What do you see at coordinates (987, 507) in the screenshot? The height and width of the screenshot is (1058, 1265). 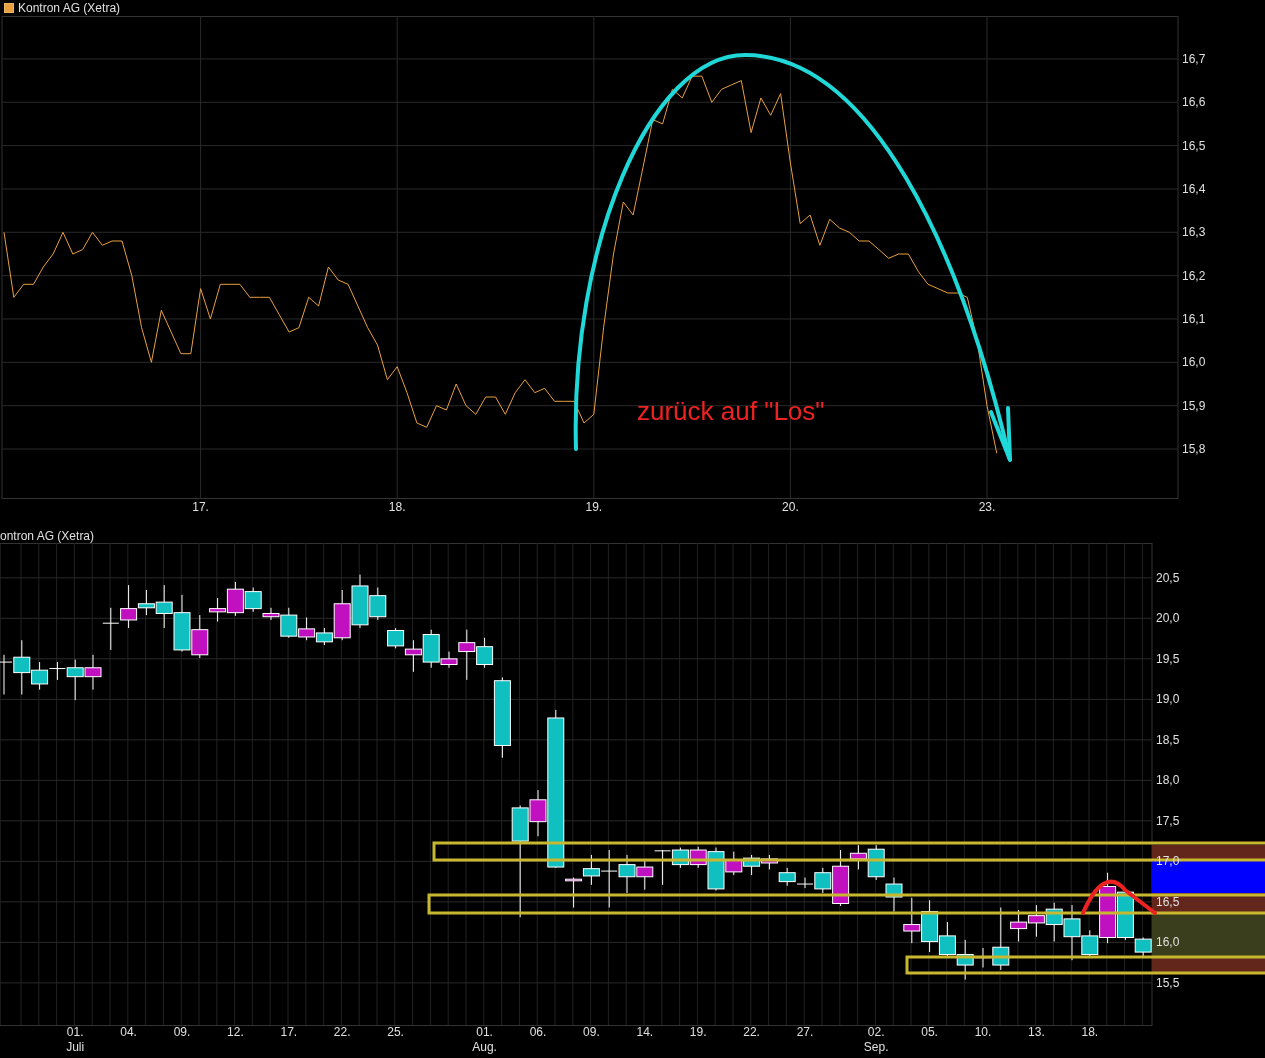 I see `x-axis-label: 23.` at bounding box center [987, 507].